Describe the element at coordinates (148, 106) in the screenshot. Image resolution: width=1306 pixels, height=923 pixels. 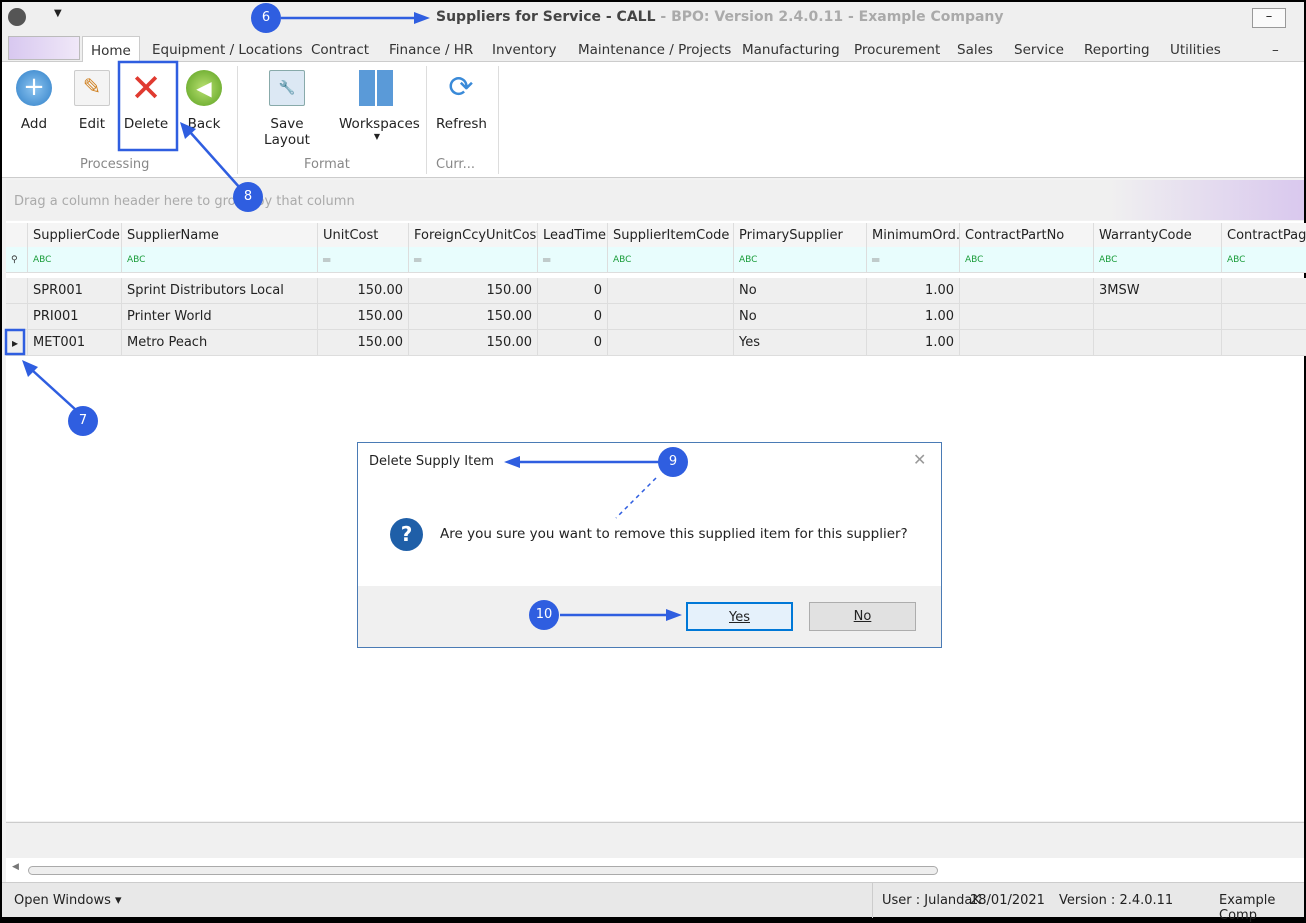
I see `delete-highlight-box` at that location.